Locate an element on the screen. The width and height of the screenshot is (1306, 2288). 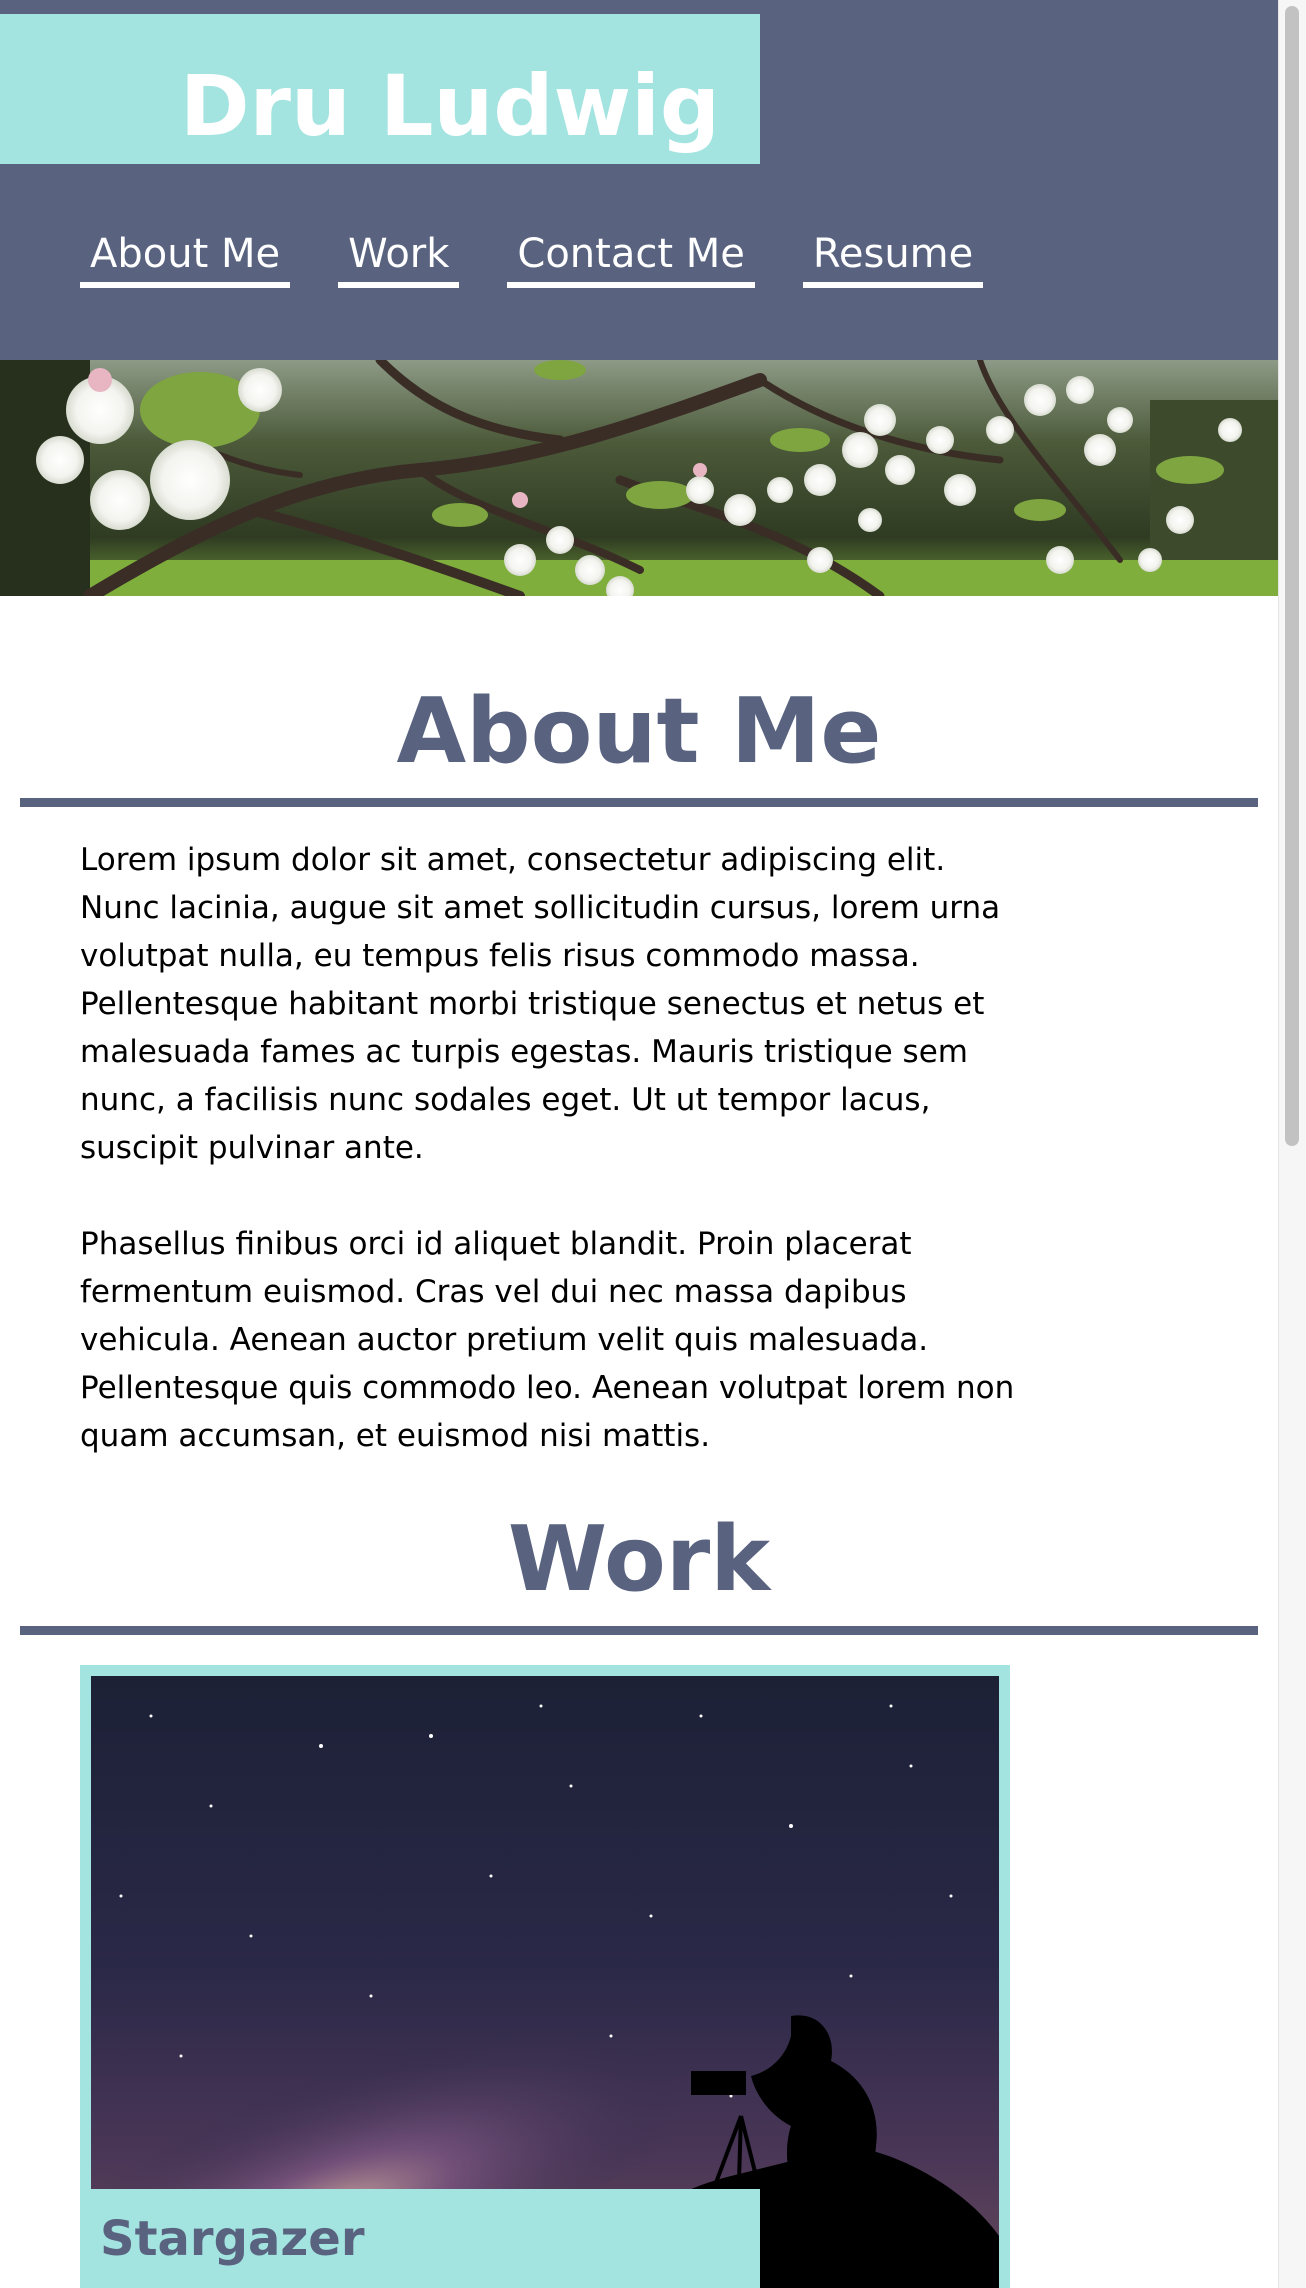
nav-link-about-me: About Me is located at coordinates (185, 258).